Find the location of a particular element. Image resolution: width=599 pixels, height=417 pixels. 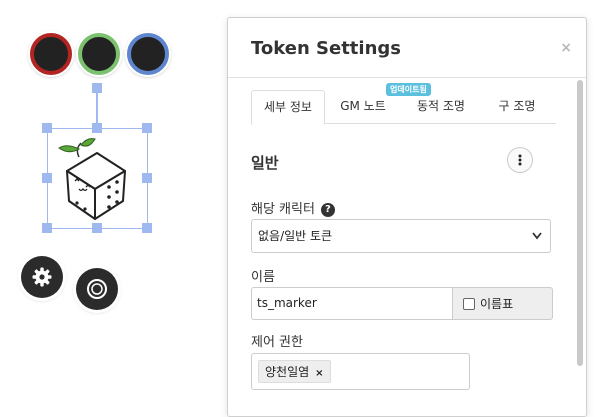

token-settings-button is located at coordinates (42, 277).